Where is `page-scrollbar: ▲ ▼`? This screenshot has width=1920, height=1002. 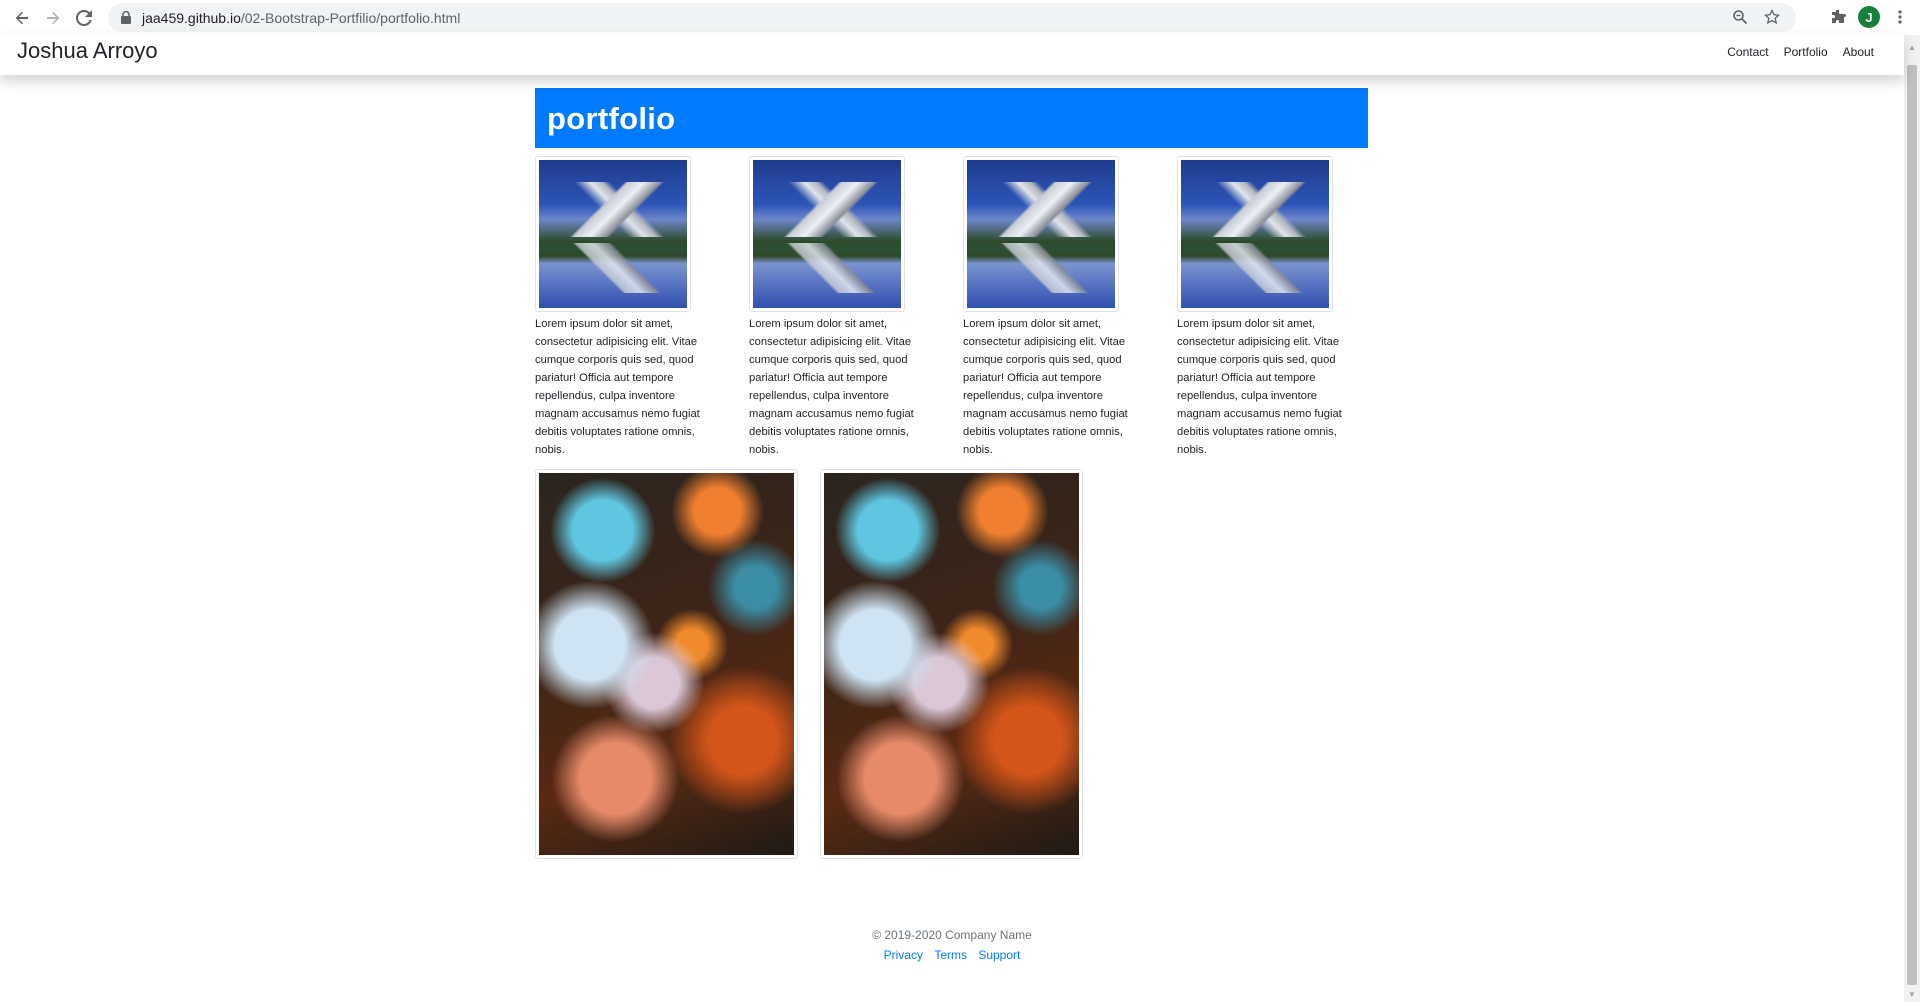
page-scrollbar: ▲ ▼ is located at coordinates (1912, 518).